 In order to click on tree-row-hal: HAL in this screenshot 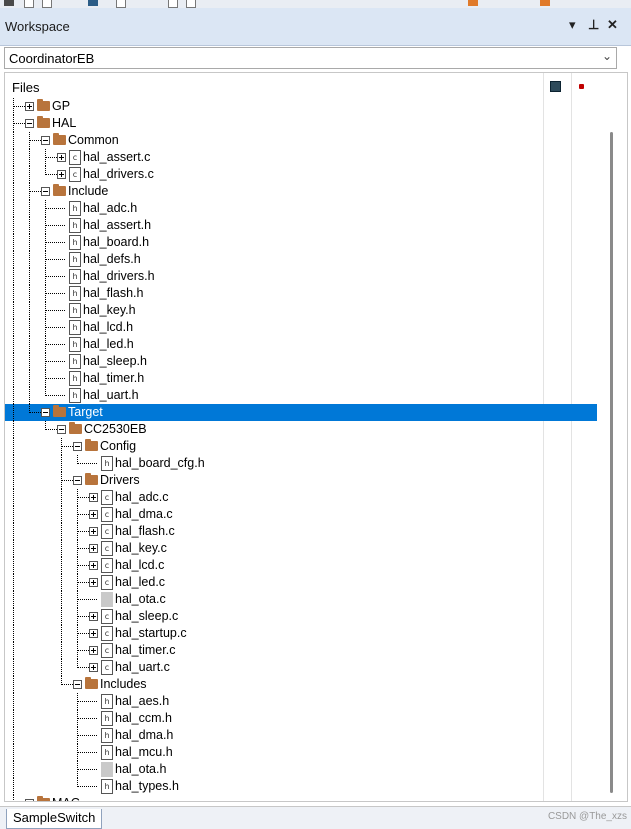, I will do `click(301, 123)`.